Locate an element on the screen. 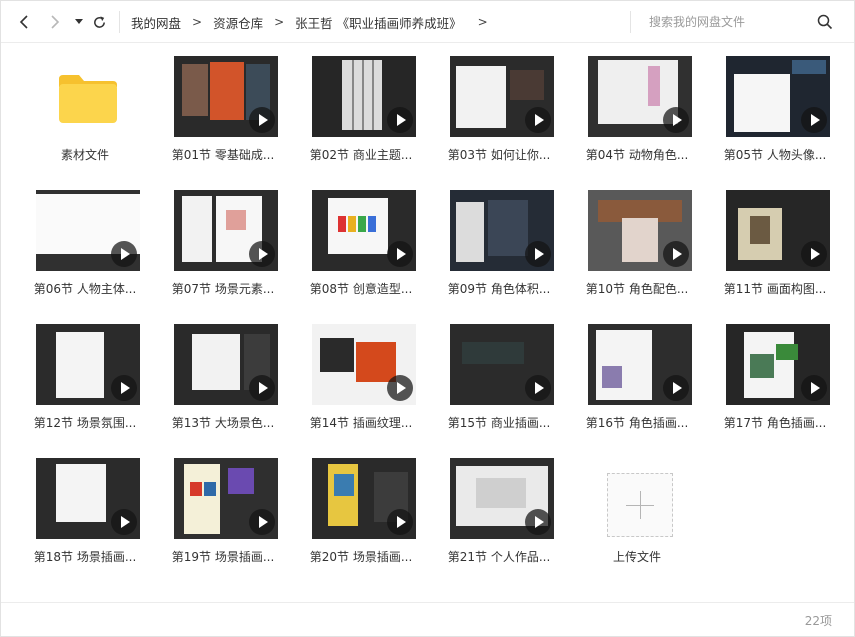 Image resolution: width=855 pixels, height=637 pixels. refresh-button is located at coordinates (99, 22).